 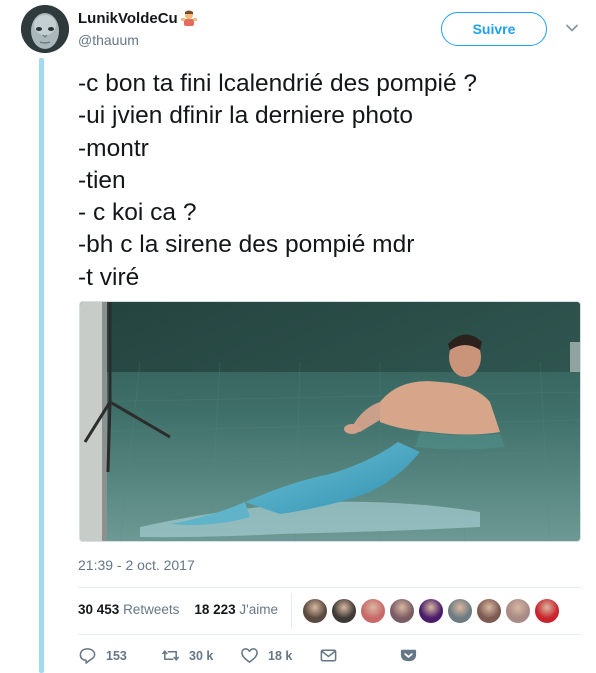 I want to click on author-avatar, so click(x=45, y=29).